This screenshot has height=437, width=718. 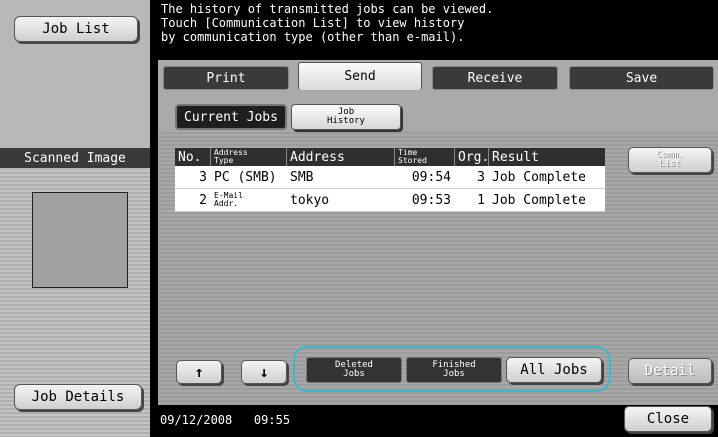 What do you see at coordinates (193, 157) in the screenshot?
I see `header-no: No.` at bounding box center [193, 157].